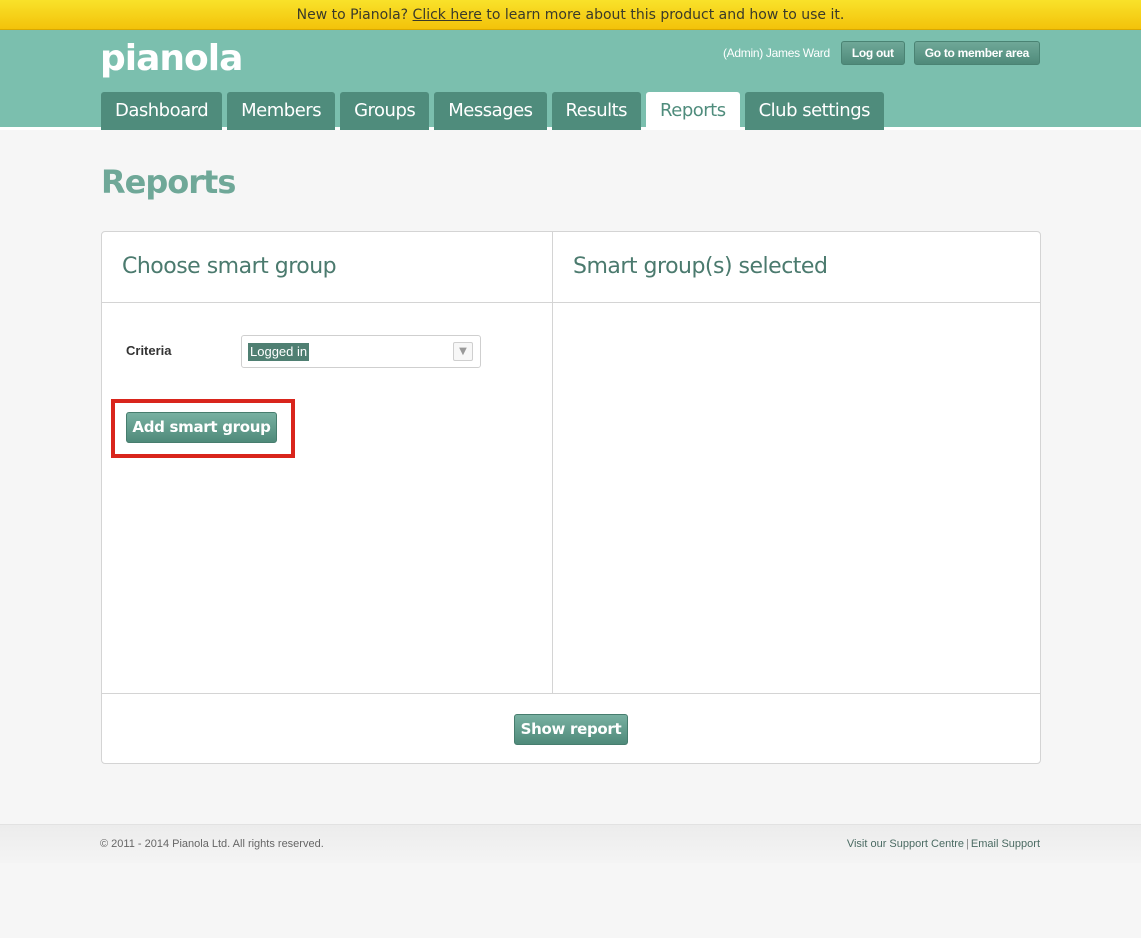  What do you see at coordinates (596, 111) in the screenshot?
I see `tab-results: Results` at bounding box center [596, 111].